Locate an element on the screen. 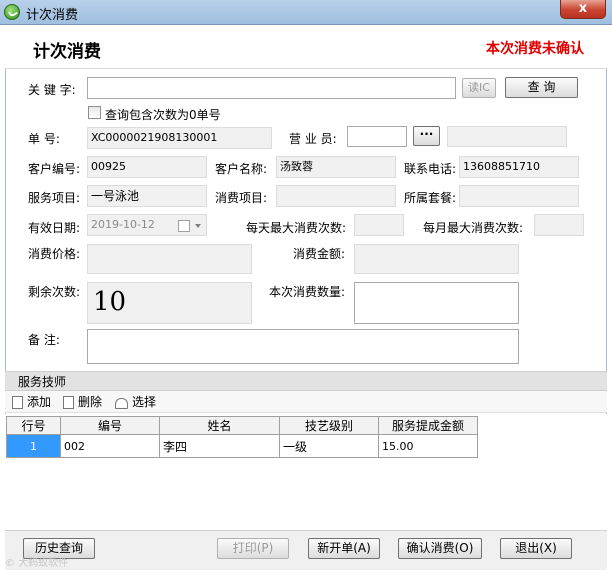 This screenshot has height=575, width=612. add-technician-button: 添加 is located at coordinates (31, 402).